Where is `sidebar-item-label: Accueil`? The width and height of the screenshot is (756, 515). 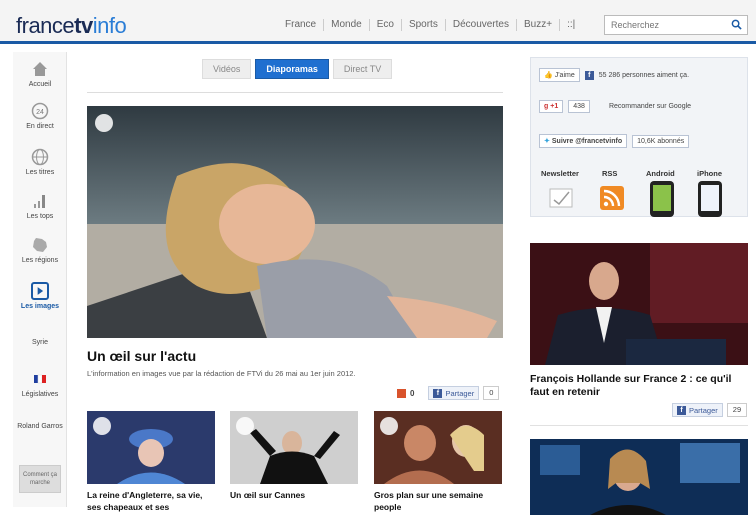
sidebar-item-label: Accueil is located at coordinates (40, 84).